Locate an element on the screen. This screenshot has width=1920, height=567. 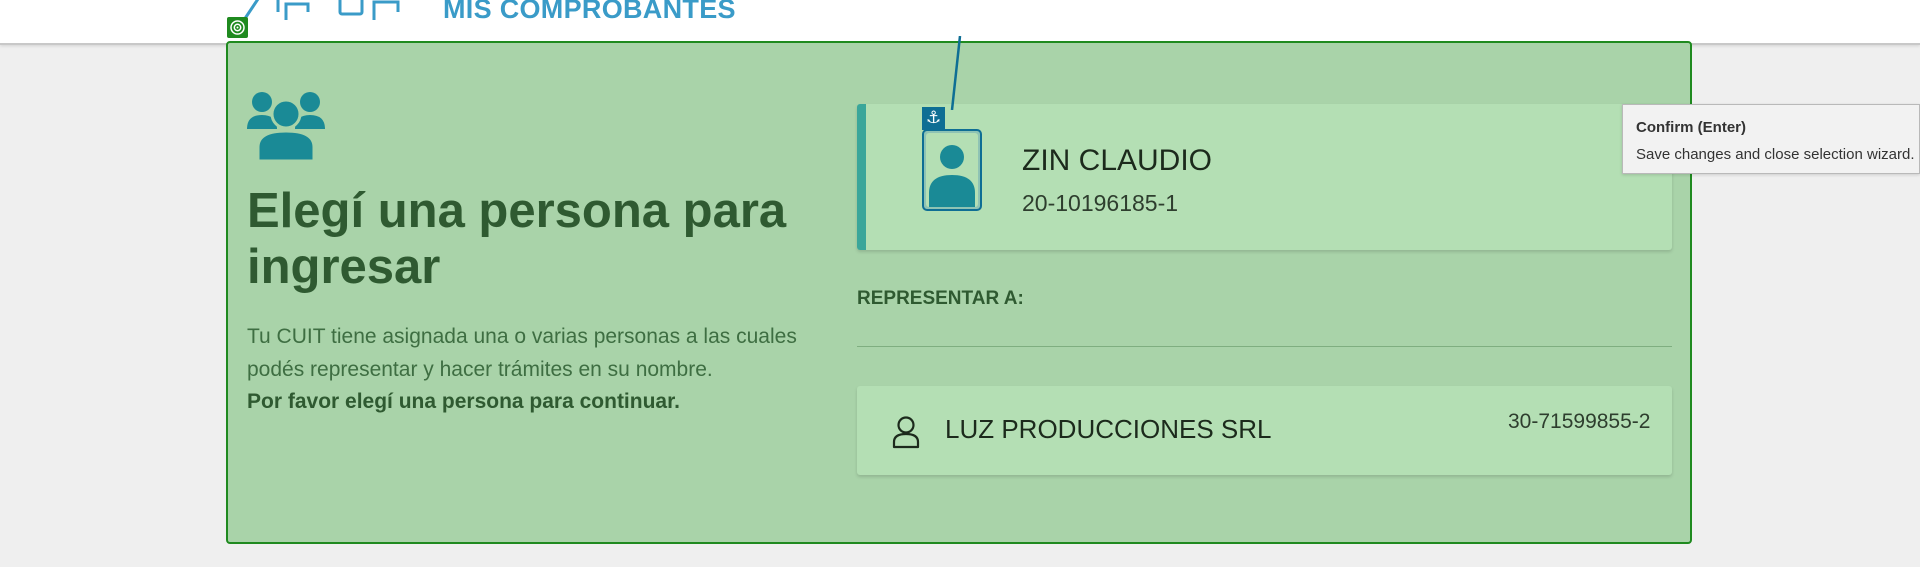
represent-label: REPRESENTAR A: is located at coordinates (940, 298).